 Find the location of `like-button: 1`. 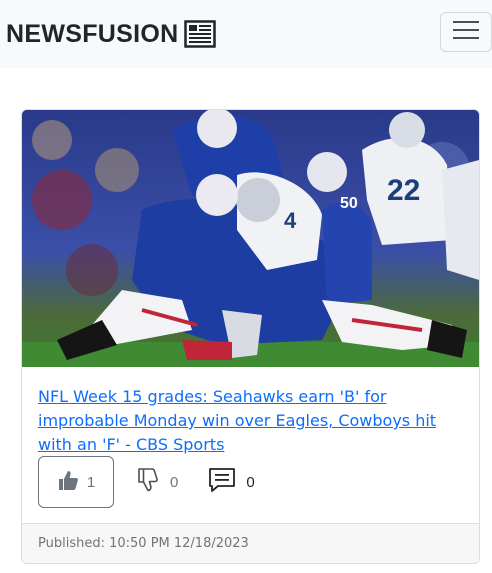

like-button: 1 is located at coordinates (76, 482).